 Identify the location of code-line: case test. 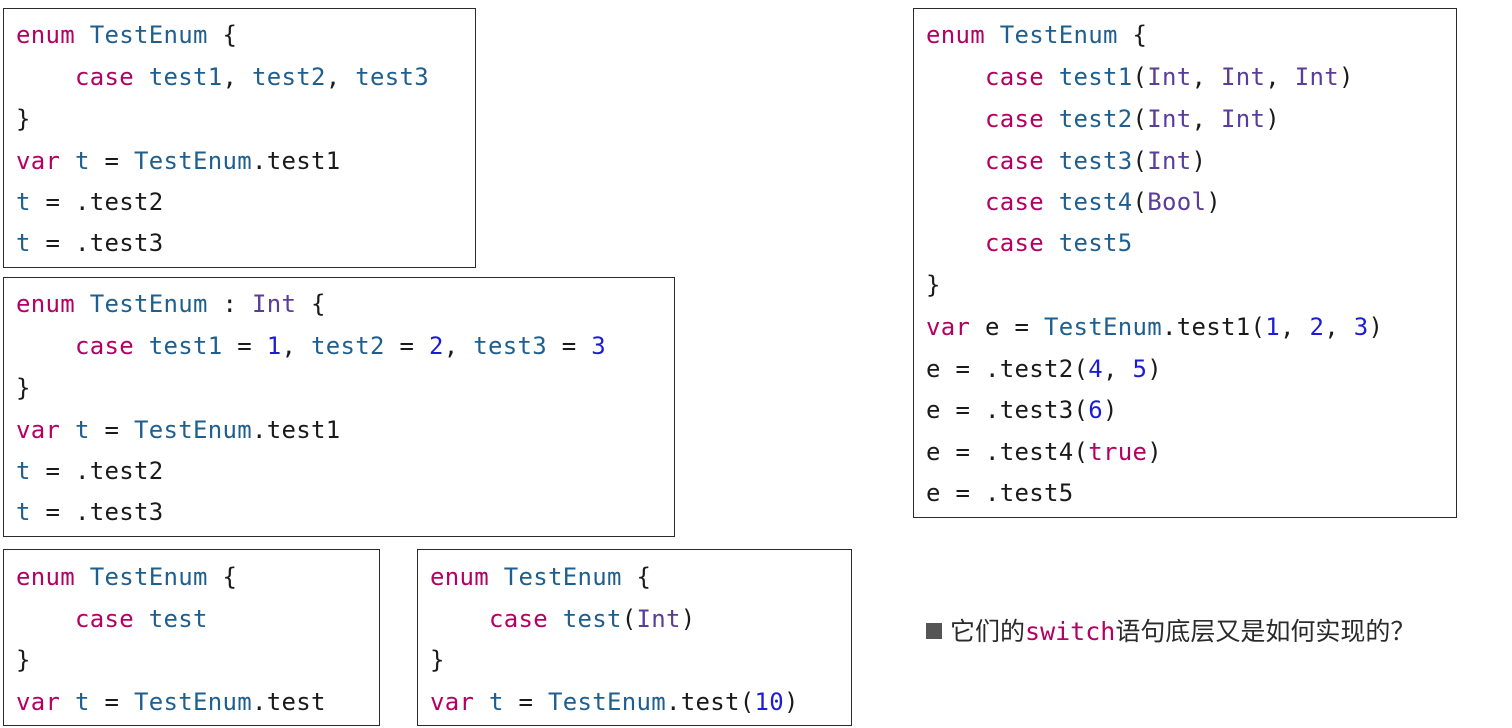
(112, 619).